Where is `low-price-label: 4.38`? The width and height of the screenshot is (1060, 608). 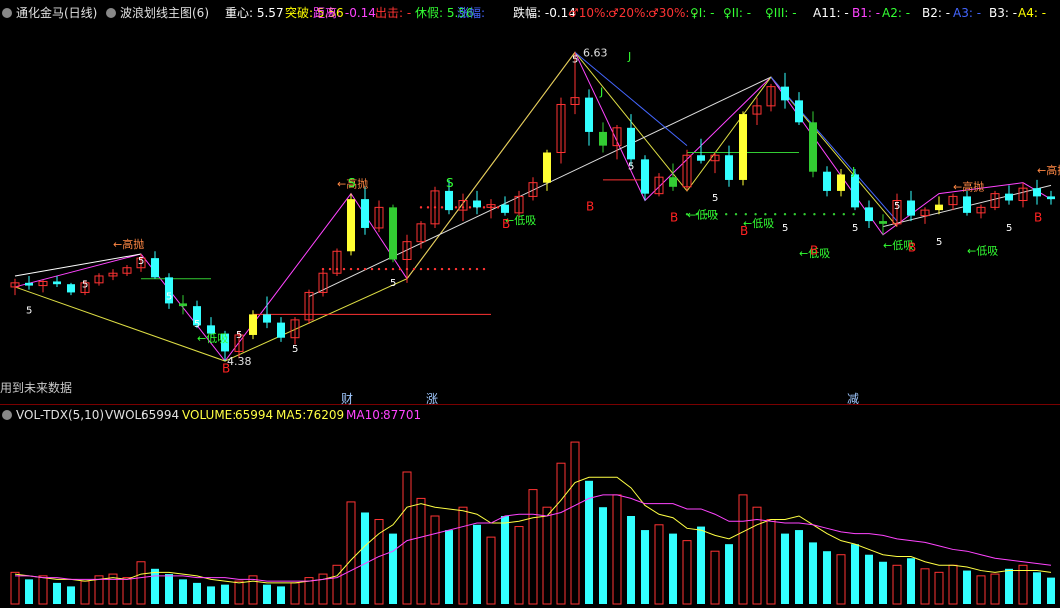
low-price-label: 4.38 is located at coordinates (239, 361).